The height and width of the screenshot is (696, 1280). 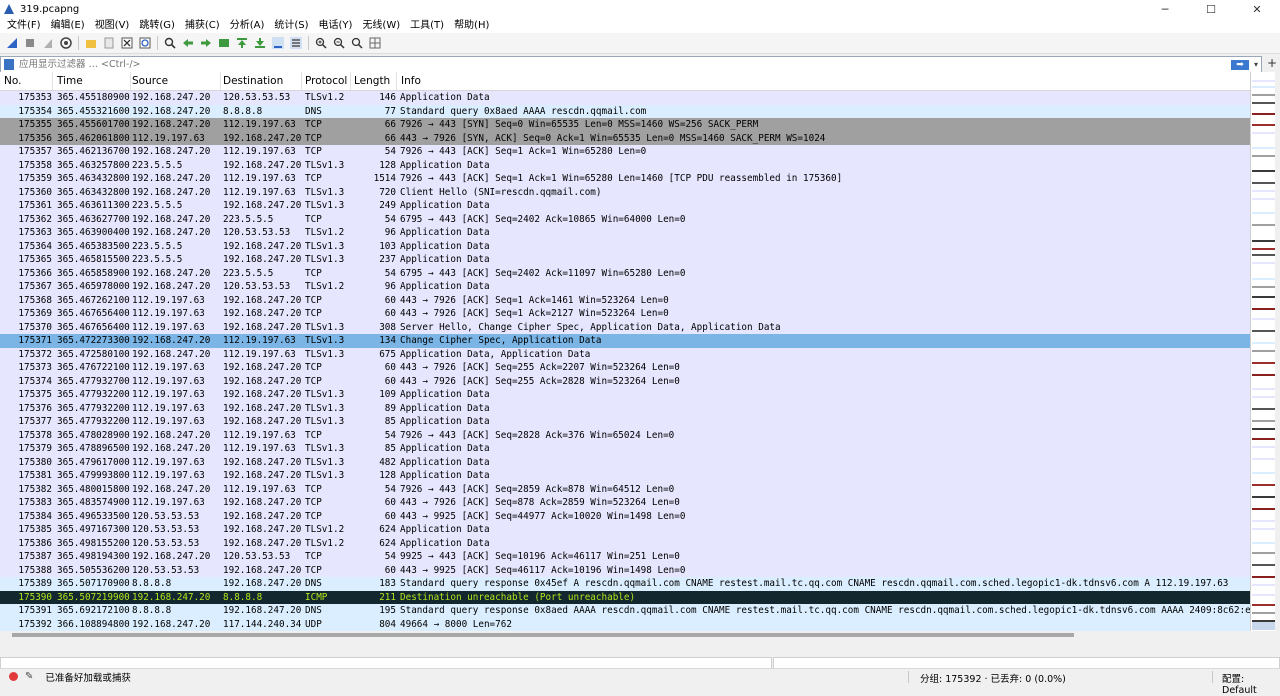 I want to click on menu-analyze: 分析(A), so click(x=247, y=25).